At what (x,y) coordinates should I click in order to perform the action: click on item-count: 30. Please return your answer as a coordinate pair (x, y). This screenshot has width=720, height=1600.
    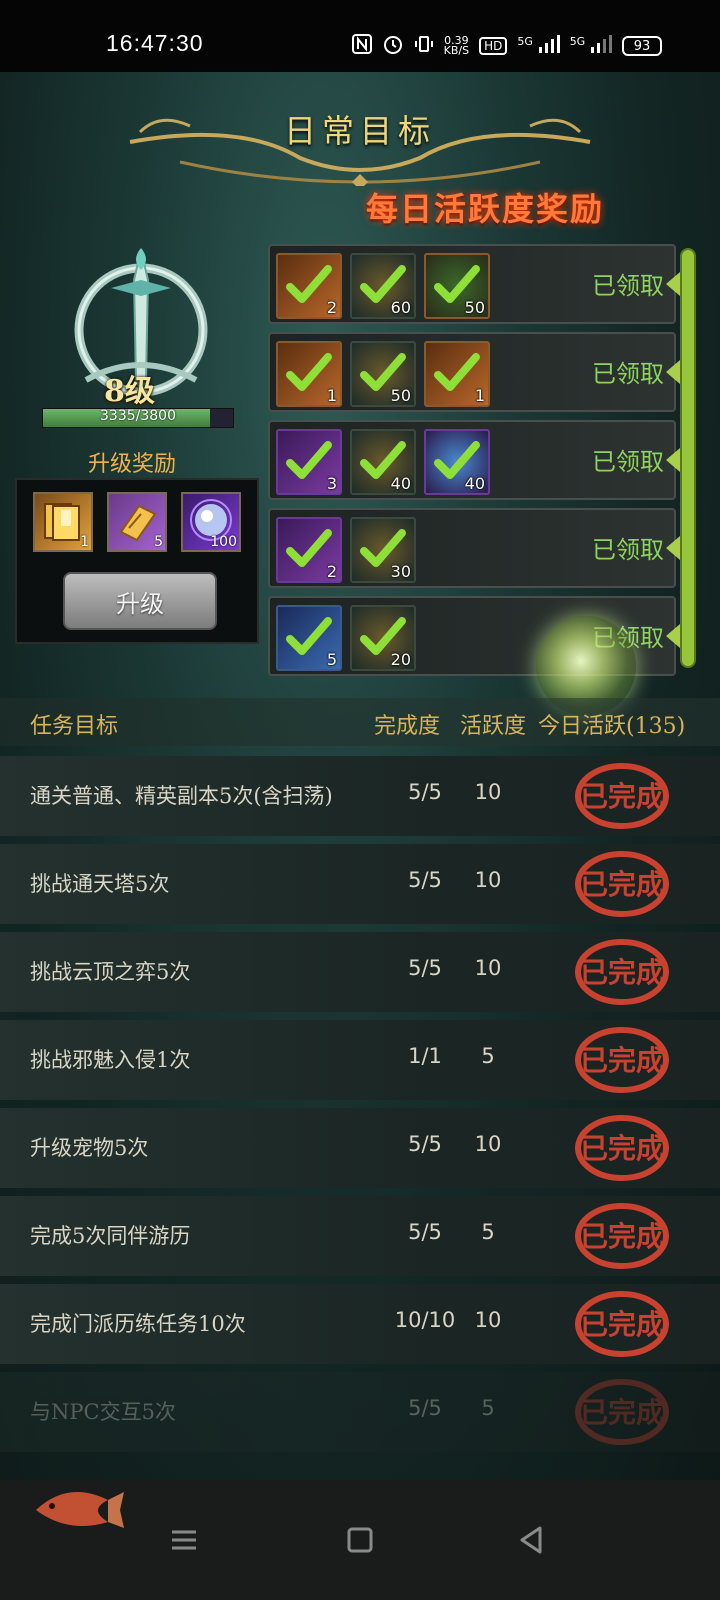
    Looking at the image, I should click on (400, 571).